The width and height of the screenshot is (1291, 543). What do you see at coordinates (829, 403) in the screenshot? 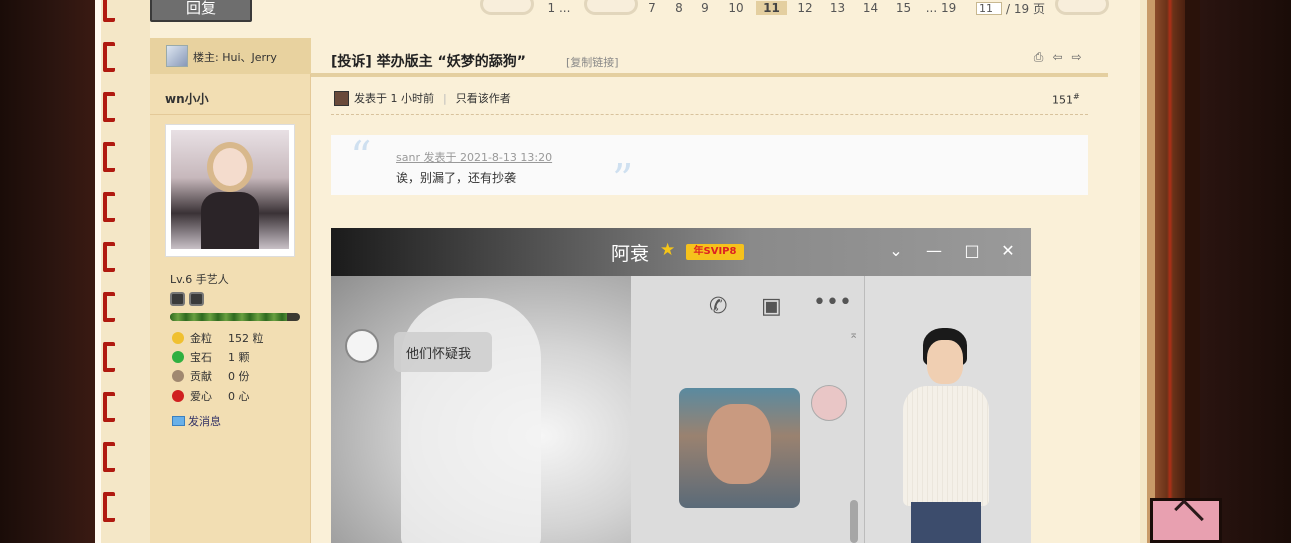
I see `self-avatar` at bounding box center [829, 403].